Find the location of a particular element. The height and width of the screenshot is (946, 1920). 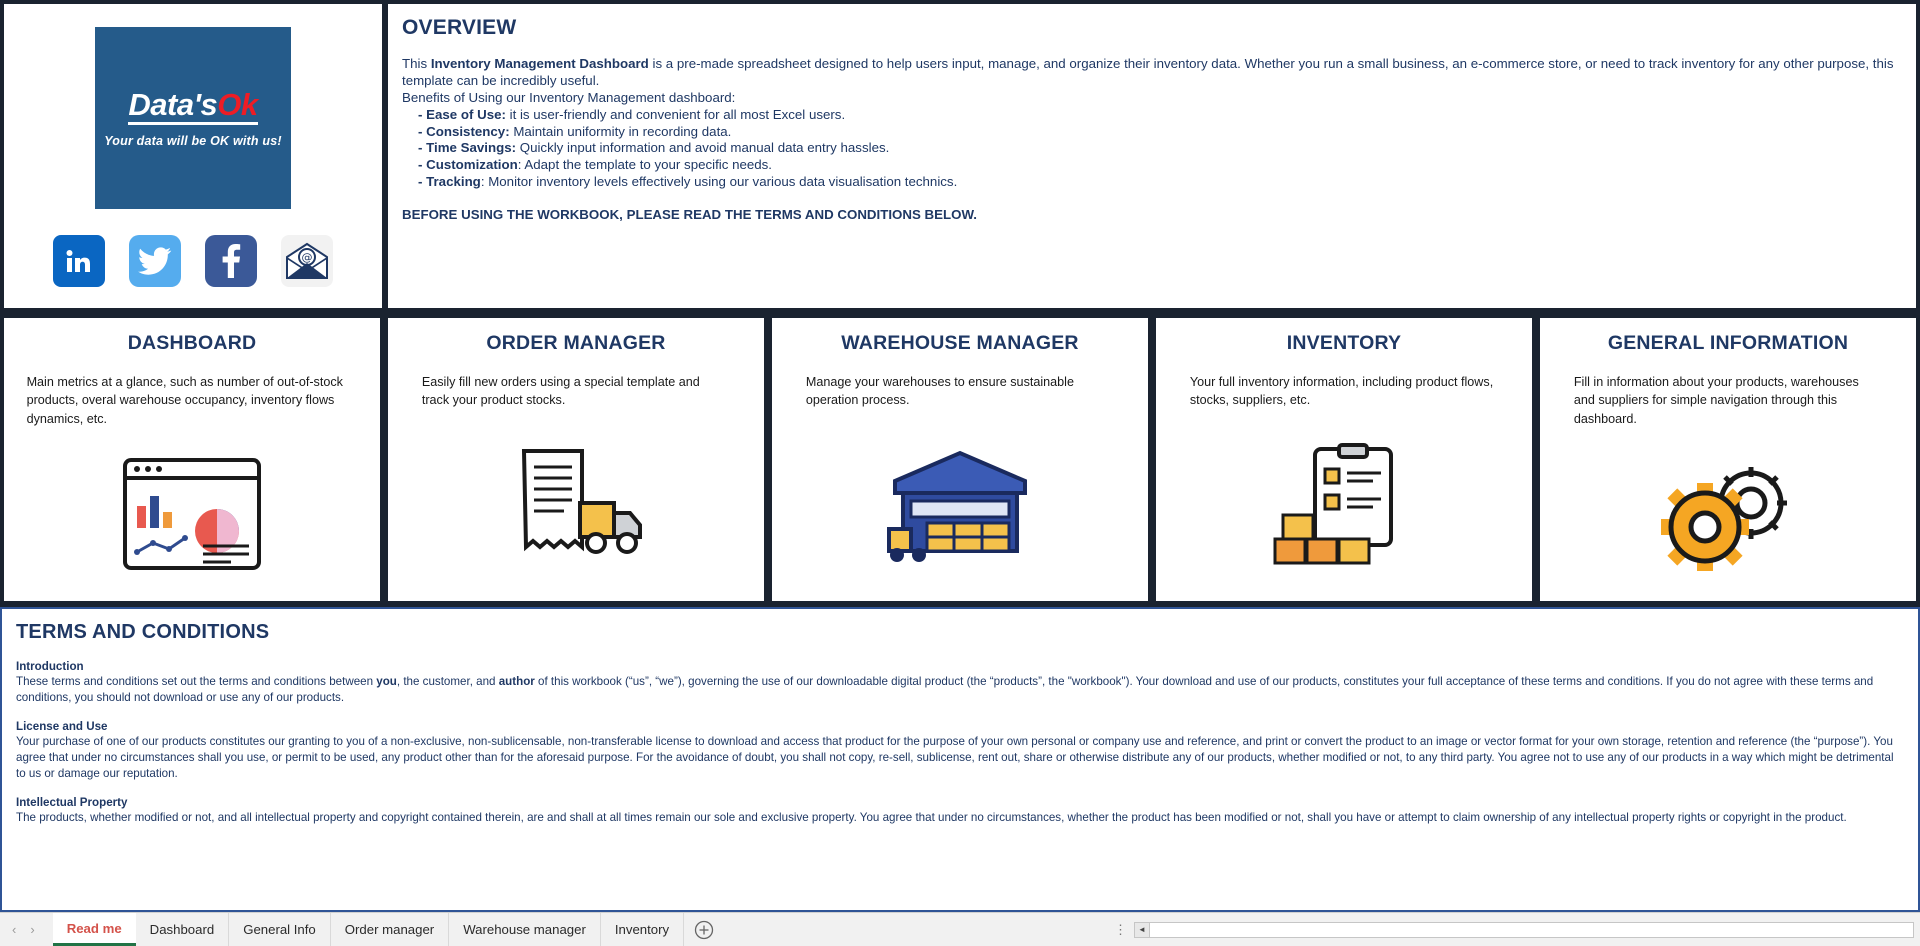

terms-bold: author is located at coordinates (516, 681).